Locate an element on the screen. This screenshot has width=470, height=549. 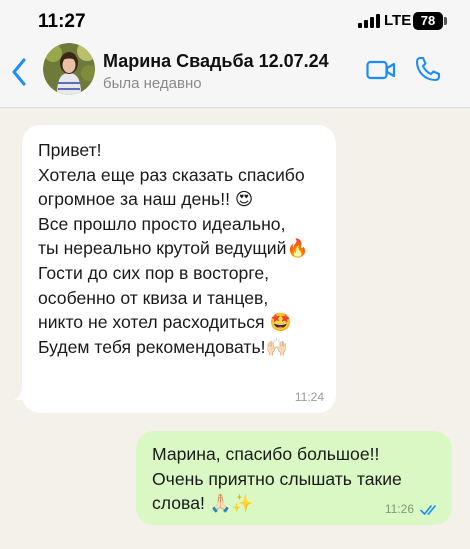
video-camera-icon is located at coordinates (381, 70).